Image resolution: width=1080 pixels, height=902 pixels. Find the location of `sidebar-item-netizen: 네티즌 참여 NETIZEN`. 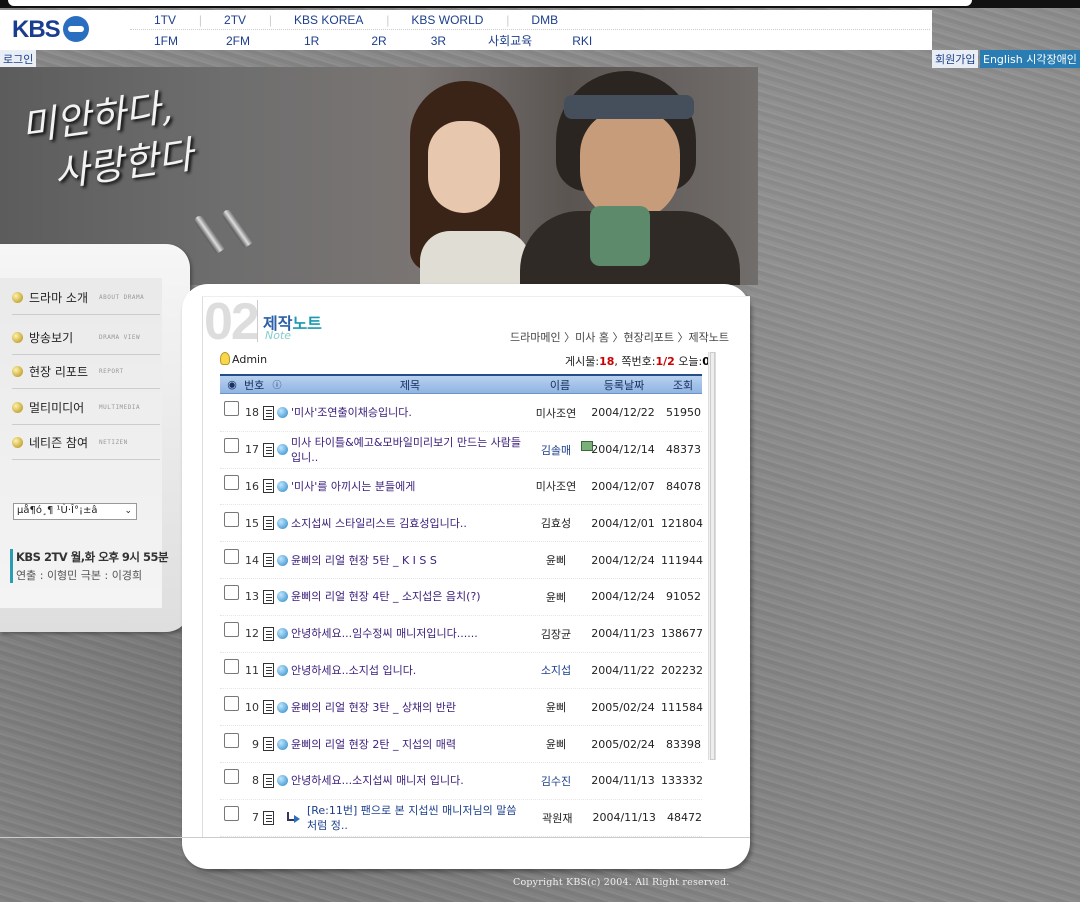

sidebar-item-netizen: 네티즌 참여 NETIZEN is located at coordinates (86, 443).